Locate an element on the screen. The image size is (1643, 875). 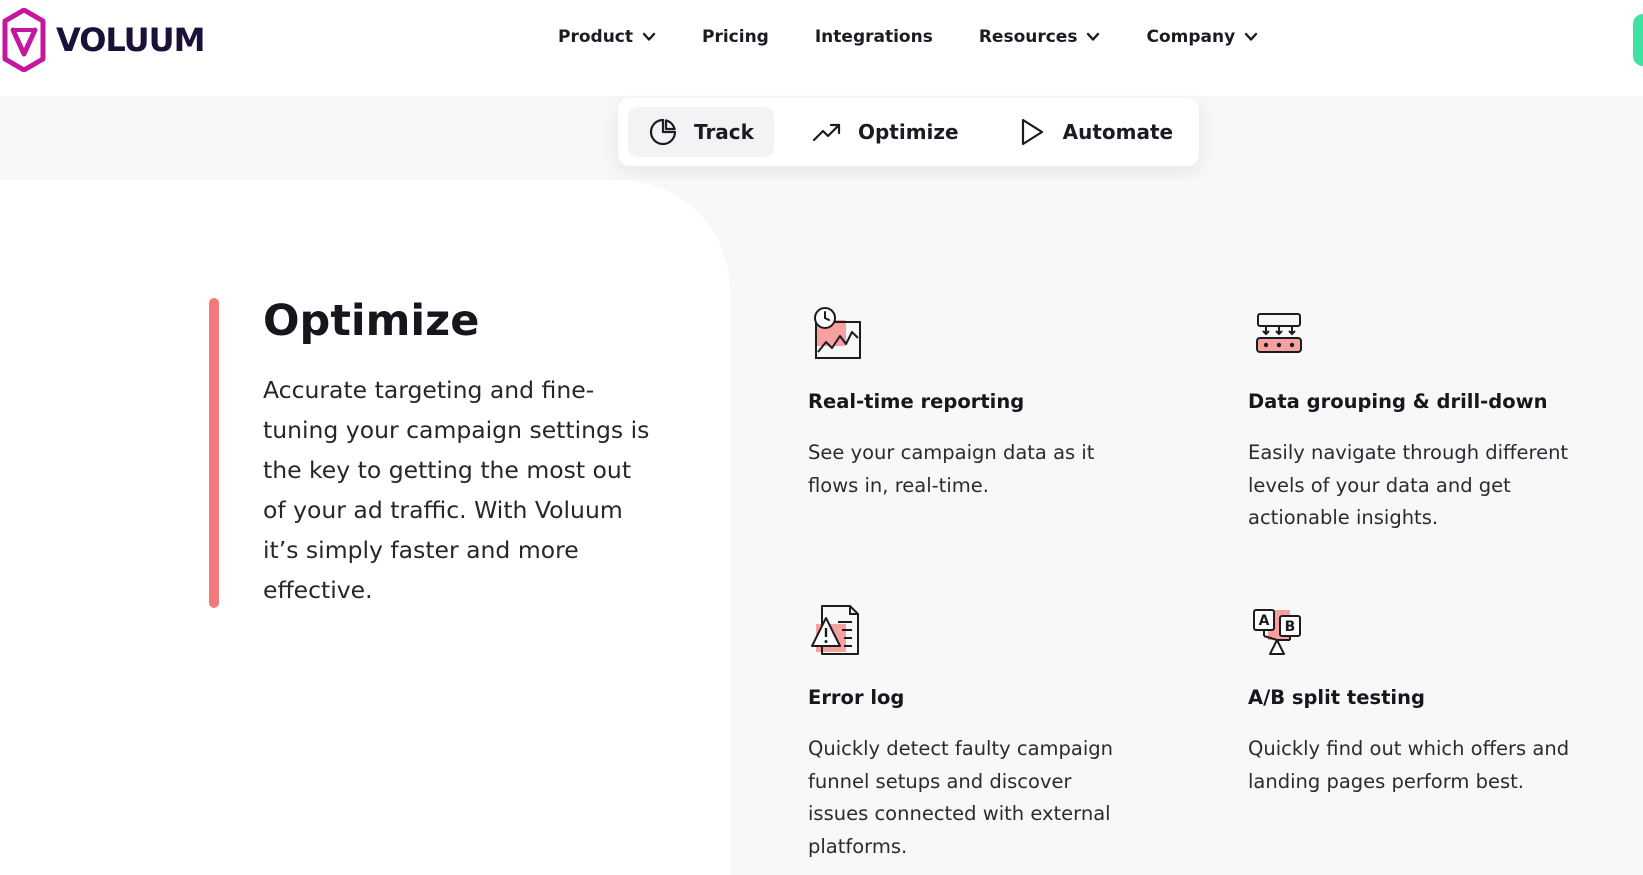
nav-pricing-label: Pricing is located at coordinates (735, 37).